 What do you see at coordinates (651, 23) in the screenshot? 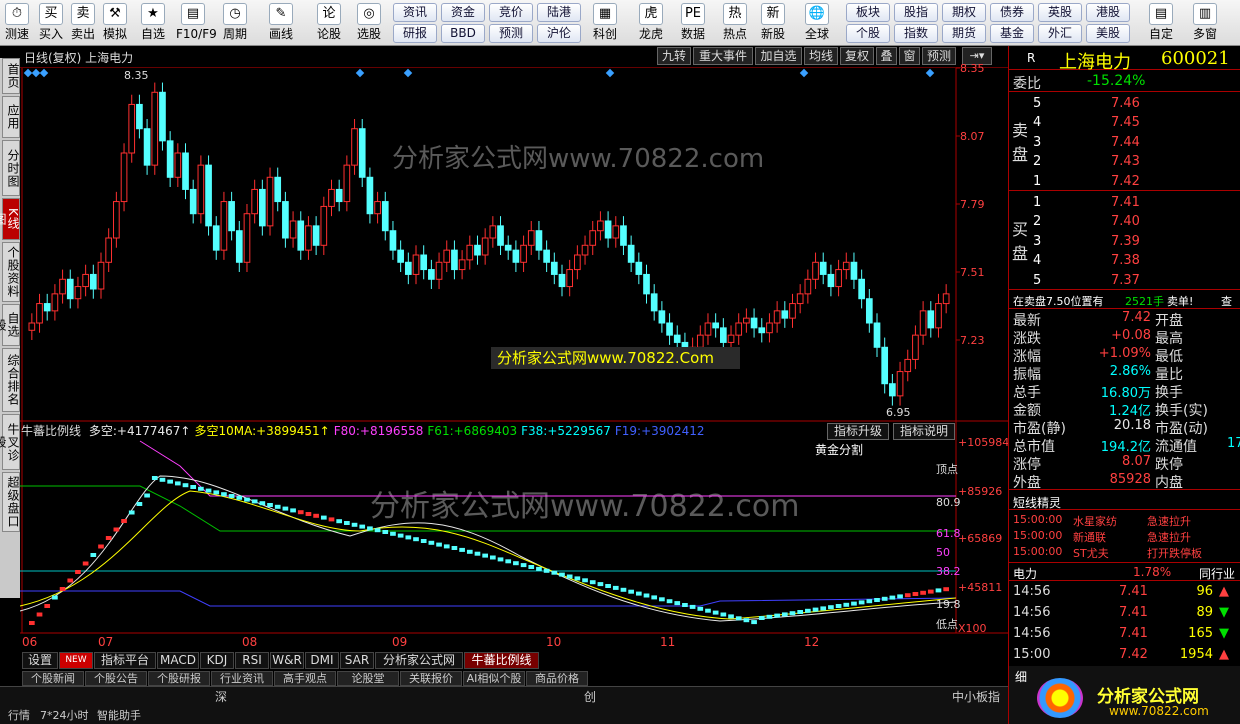
I see `toolbar-mid-1: 虎龙虎` at bounding box center [651, 23].